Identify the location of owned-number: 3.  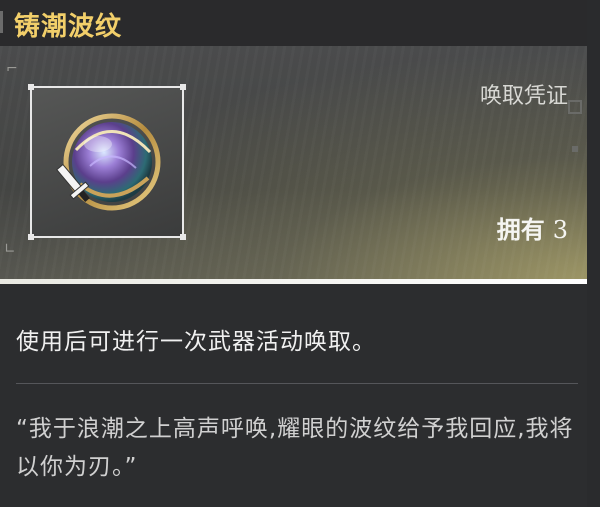
(560, 230).